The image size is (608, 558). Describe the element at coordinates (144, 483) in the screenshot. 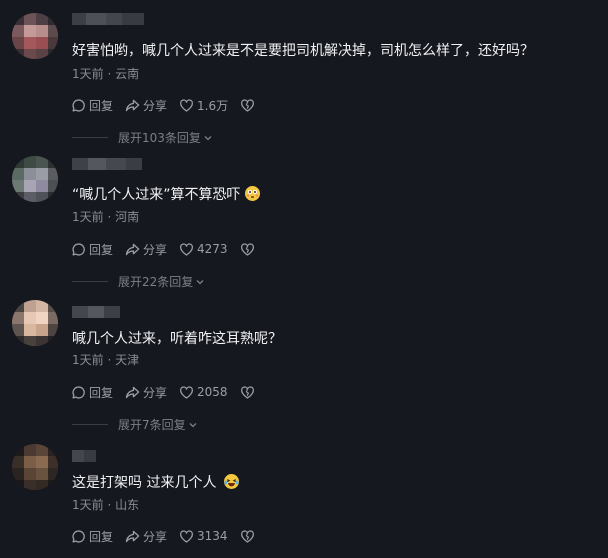

I see `comment-text-content: 这是打架吗 过来几个人` at that location.